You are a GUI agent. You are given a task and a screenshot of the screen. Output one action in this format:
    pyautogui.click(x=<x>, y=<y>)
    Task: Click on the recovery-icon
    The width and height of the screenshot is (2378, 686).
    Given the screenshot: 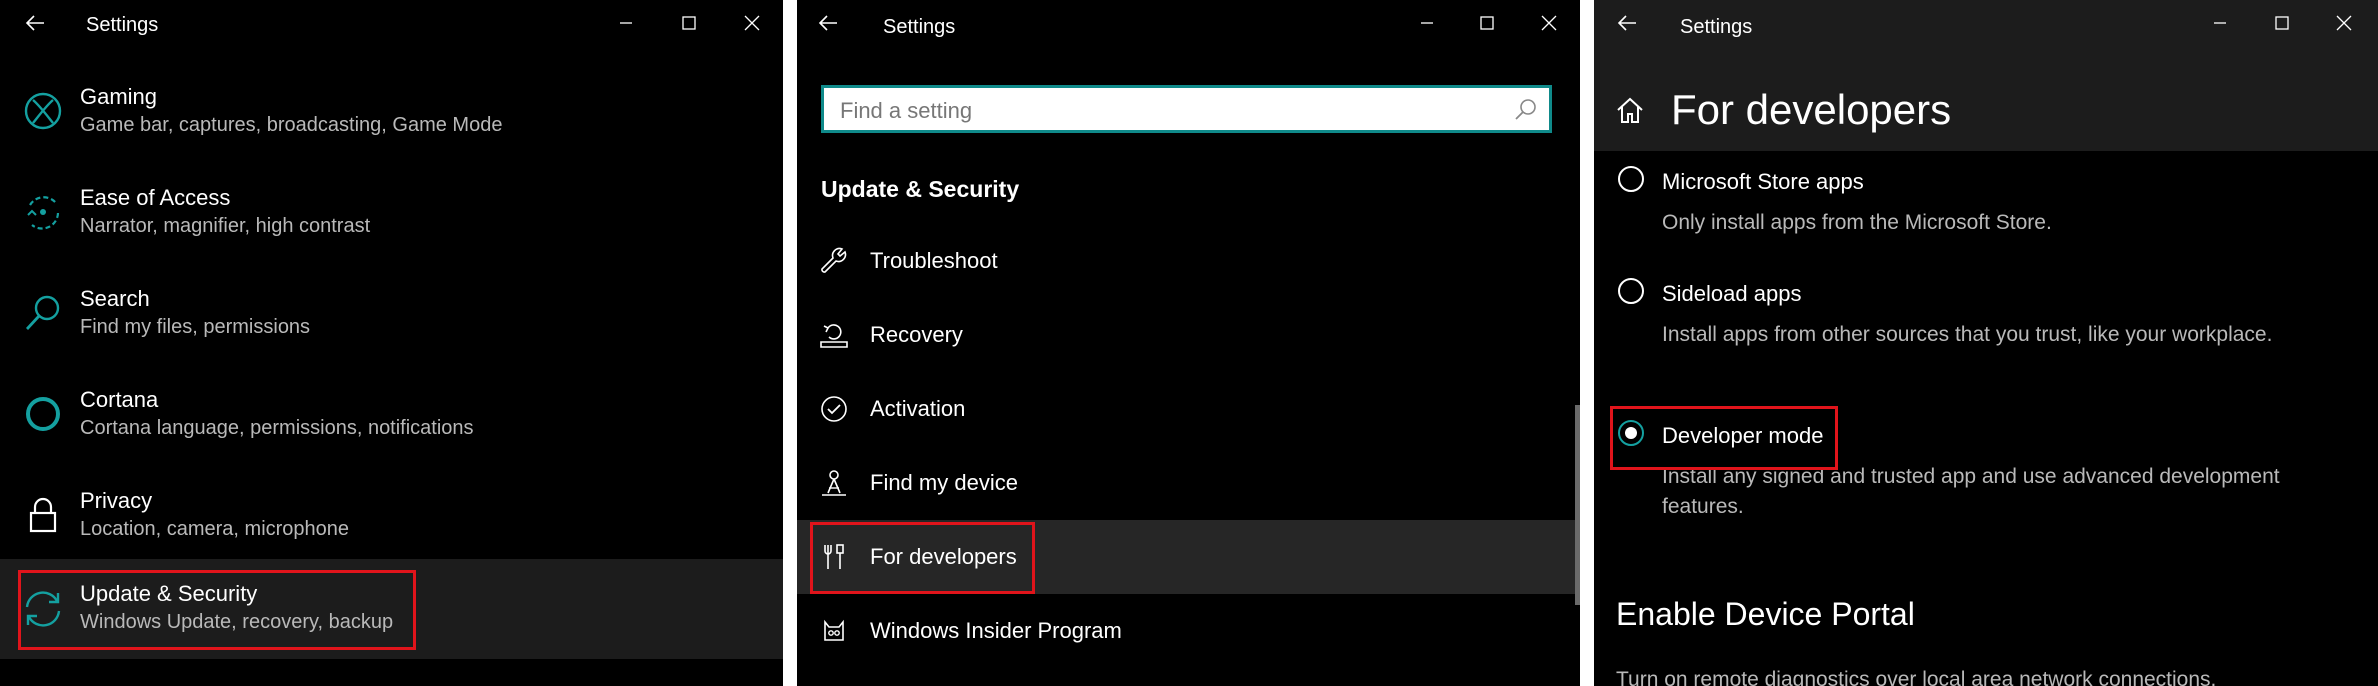 What is the action you would take?
    pyautogui.click(x=834, y=335)
    